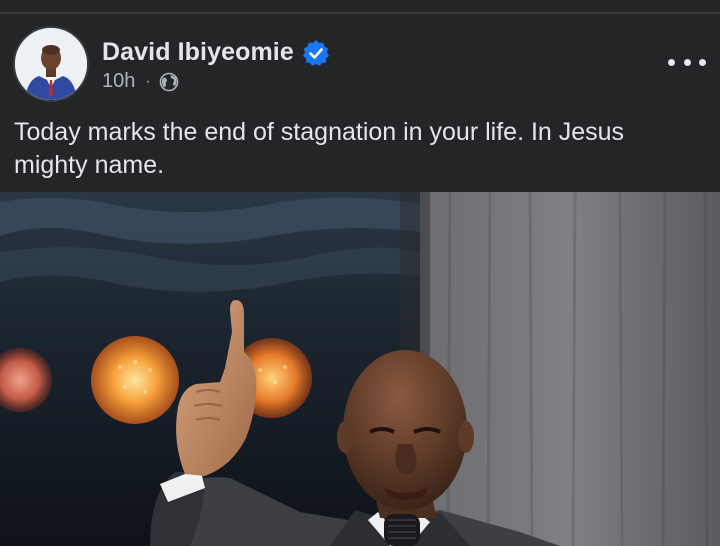  Describe the element at coordinates (316, 53) in the screenshot. I see `verified-badge-icon` at that location.